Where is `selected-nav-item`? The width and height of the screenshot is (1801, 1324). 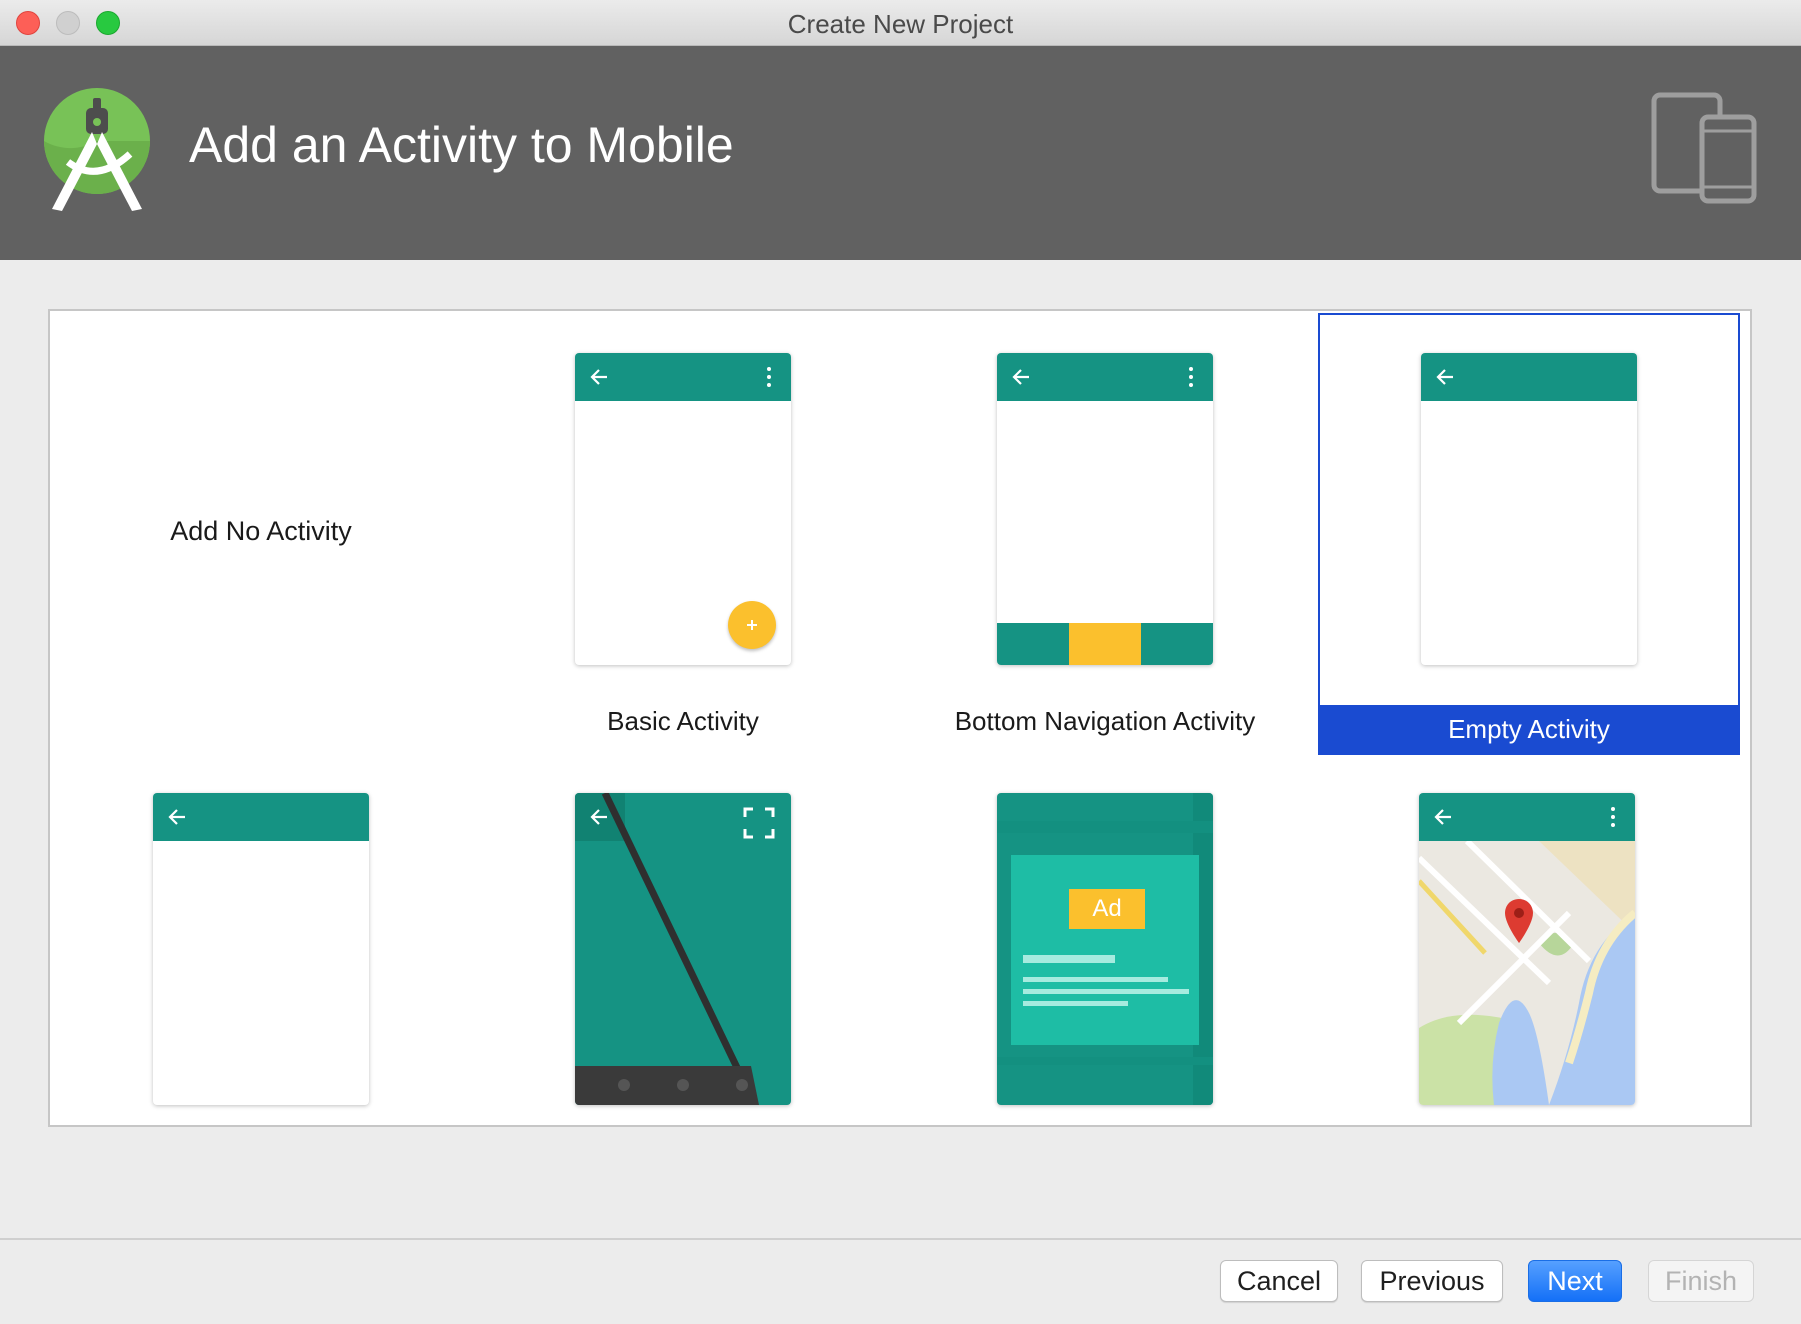 selected-nav-item is located at coordinates (1105, 644).